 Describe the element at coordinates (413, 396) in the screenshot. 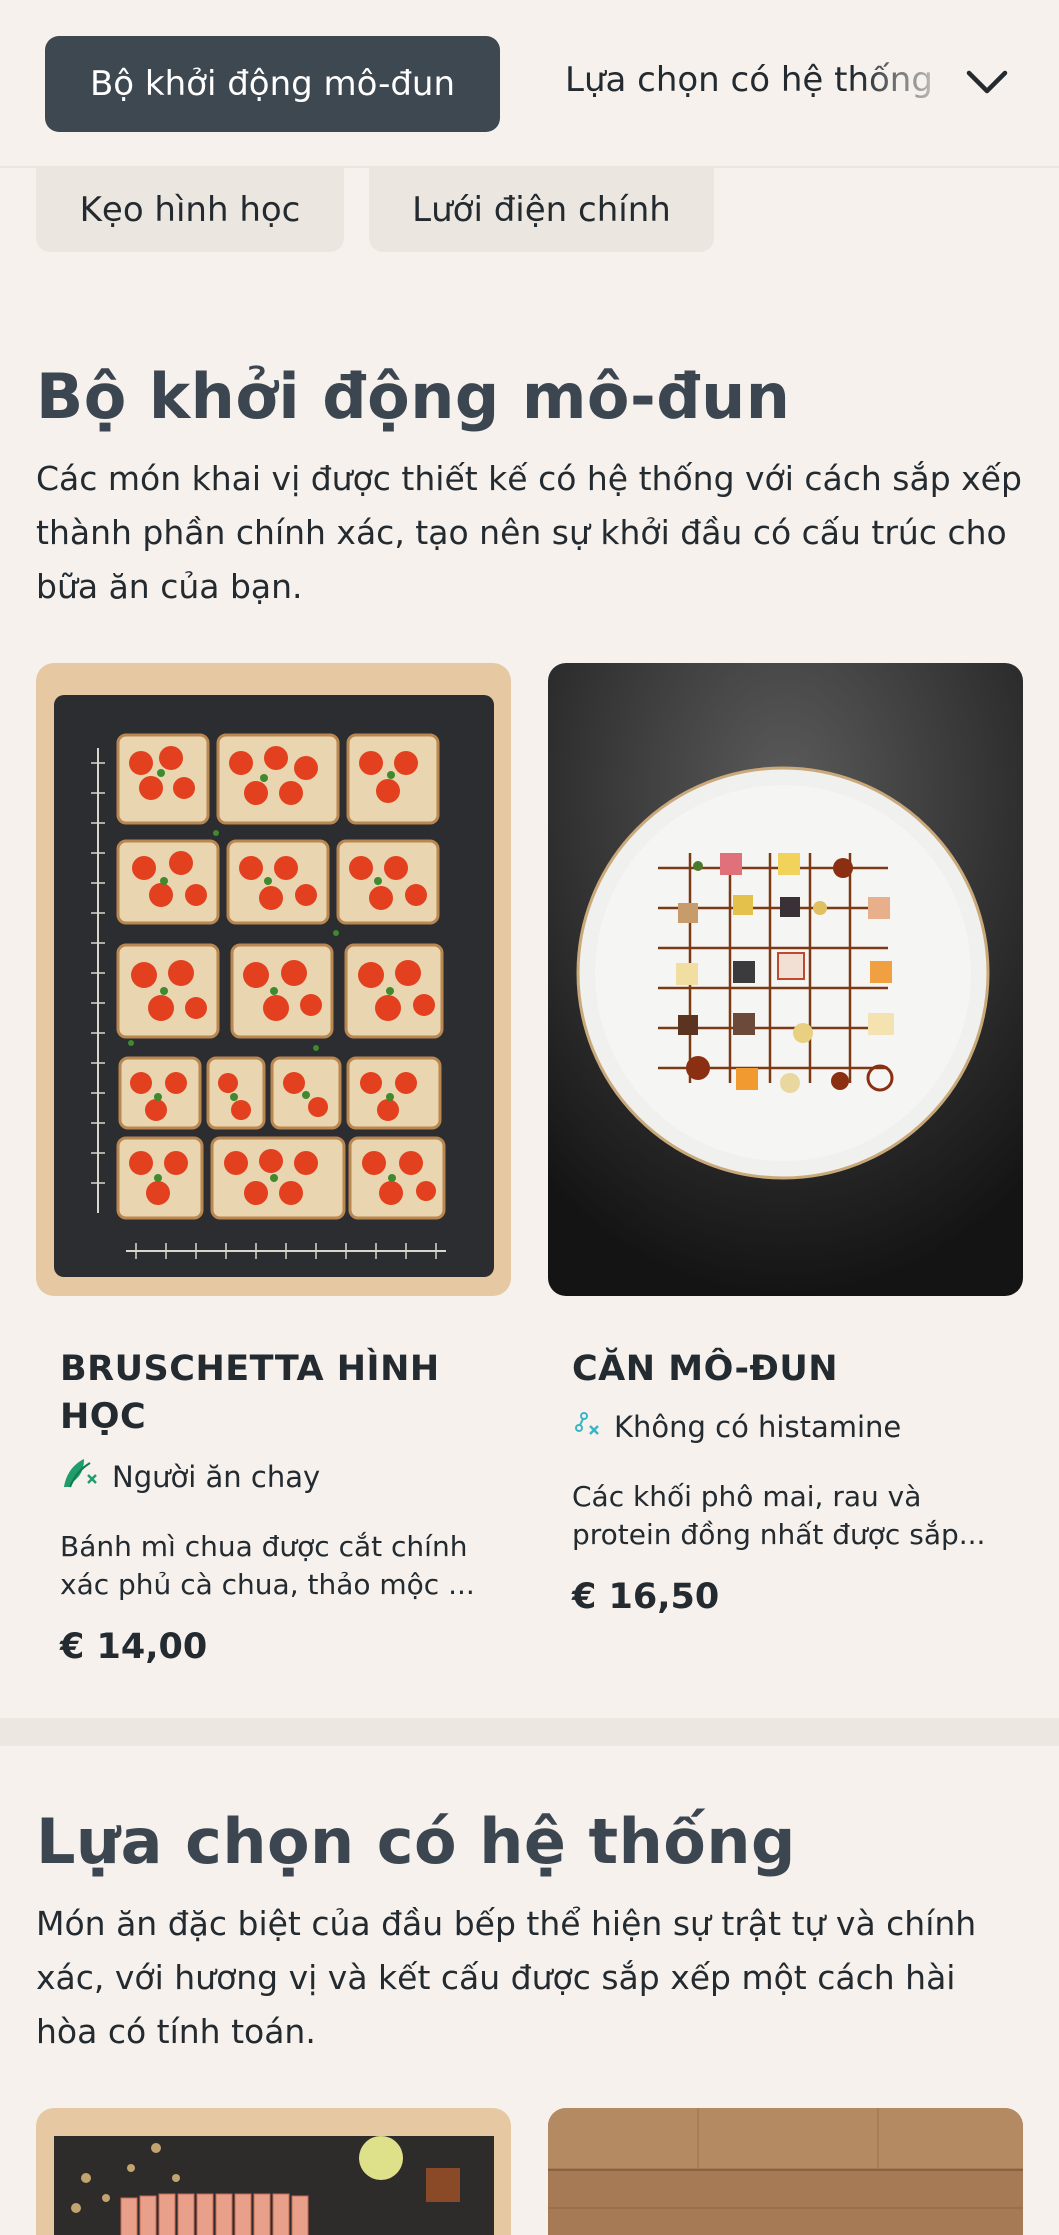

I see `section-title: Bộ khởi động mô-đun` at that location.